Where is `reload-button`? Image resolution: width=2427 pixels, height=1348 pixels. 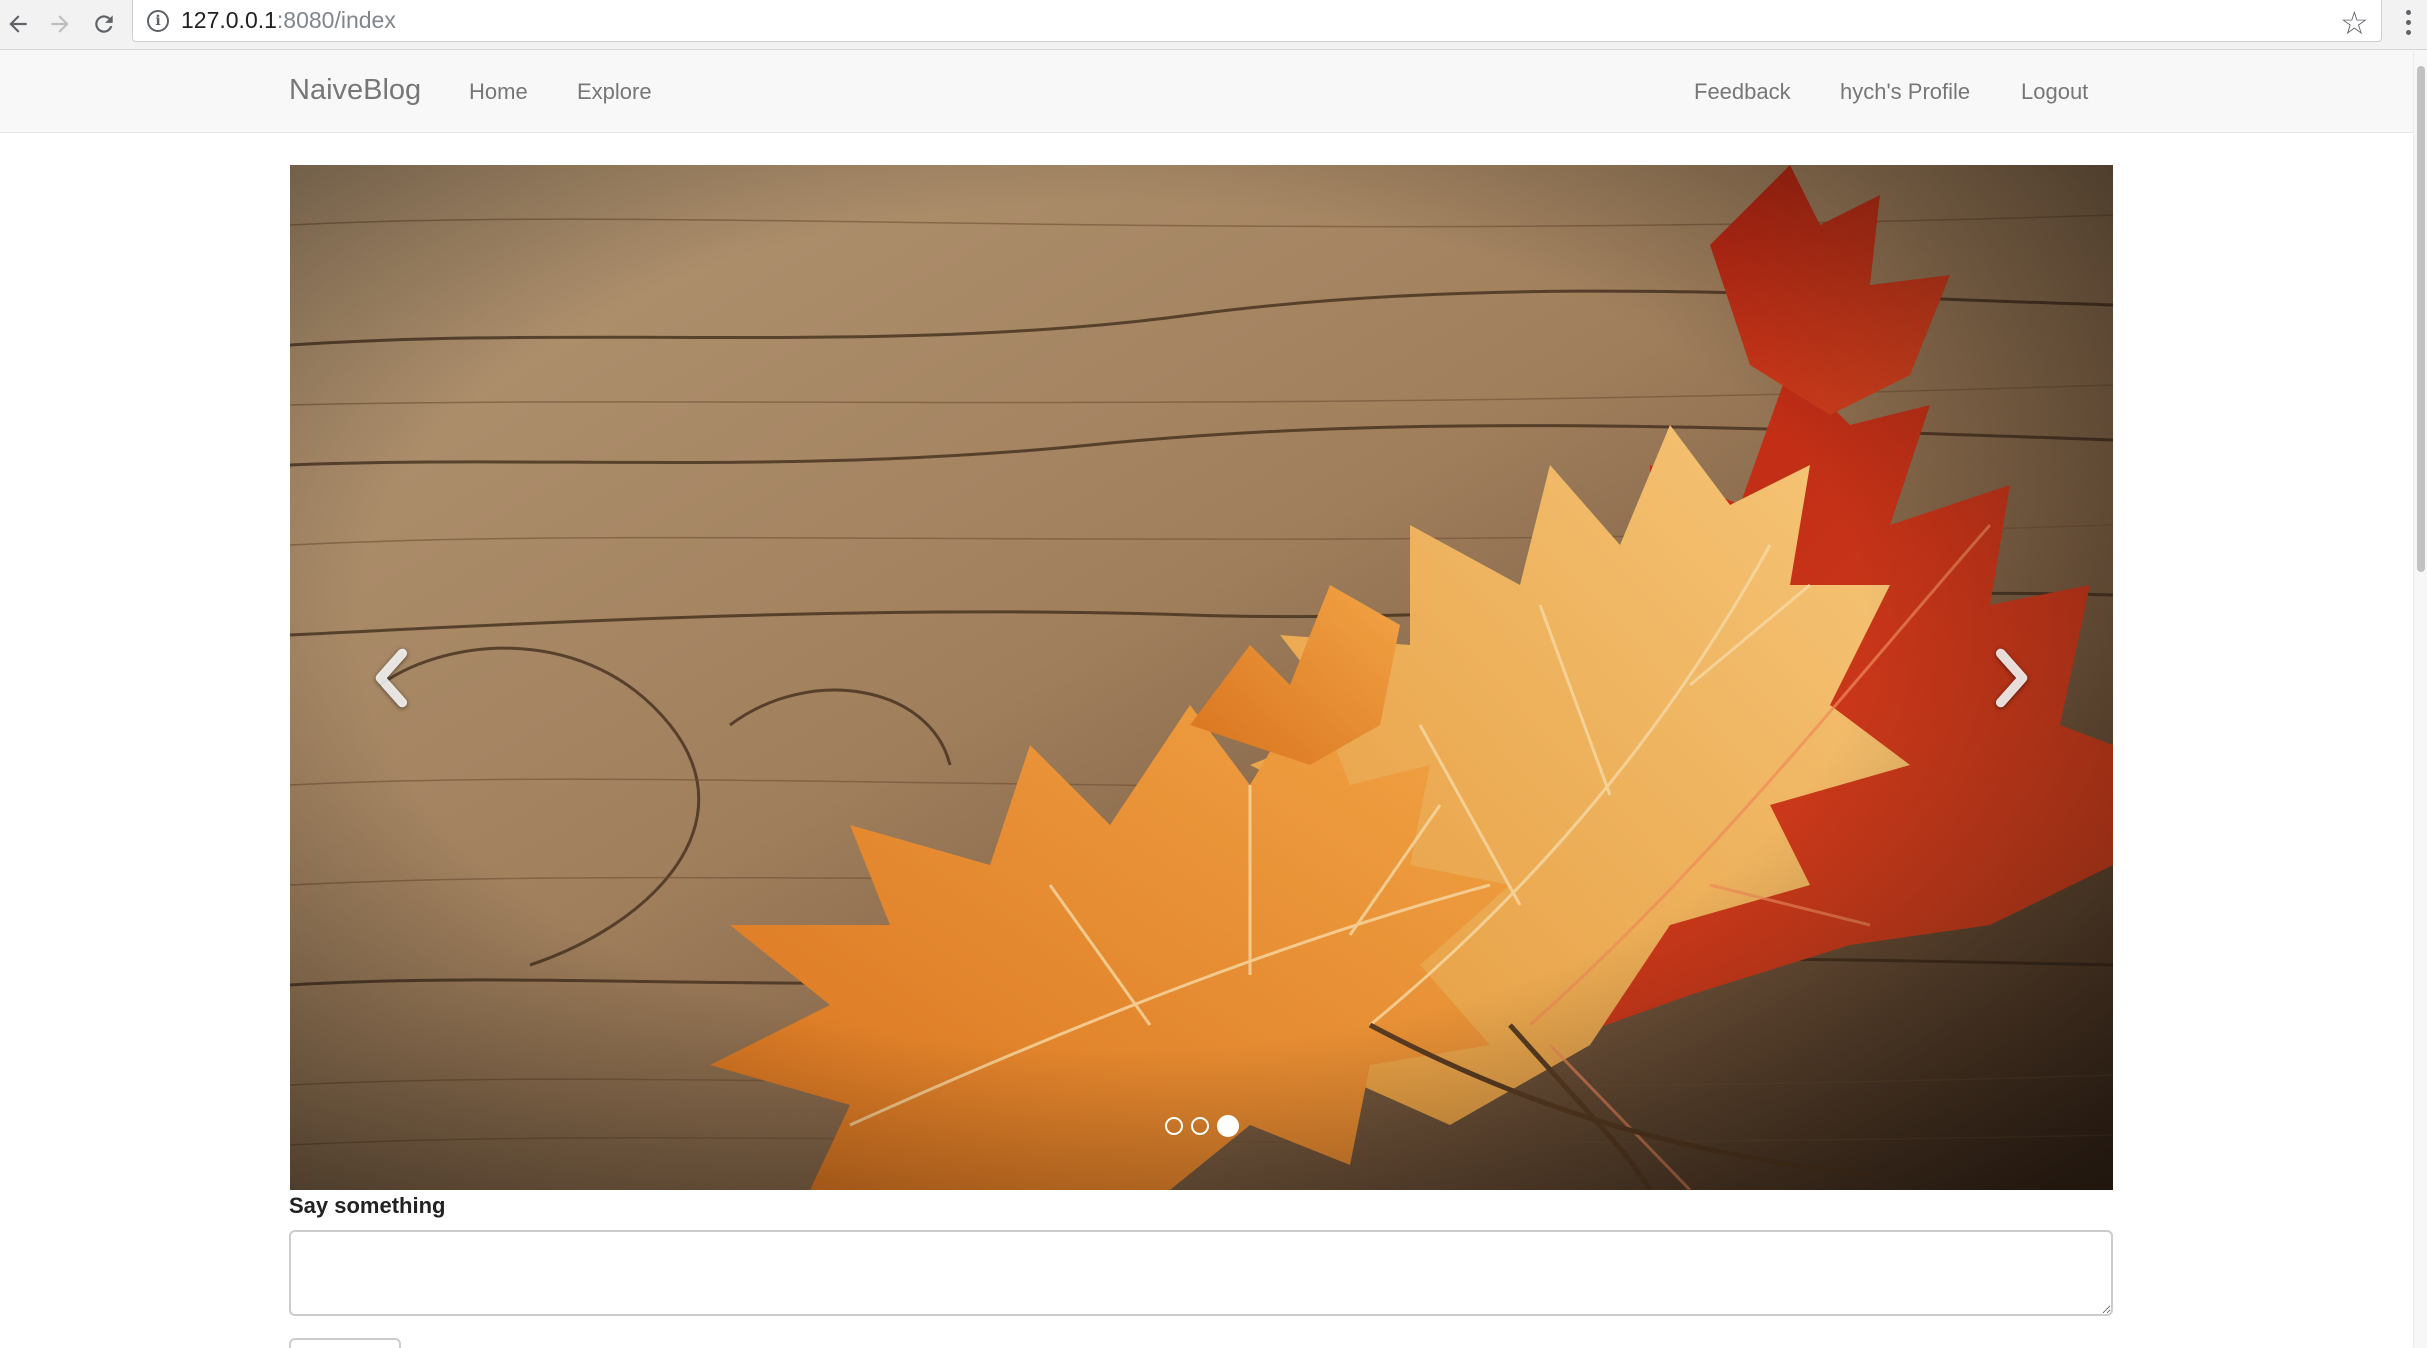
reload-button is located at coordinates (104, 24).